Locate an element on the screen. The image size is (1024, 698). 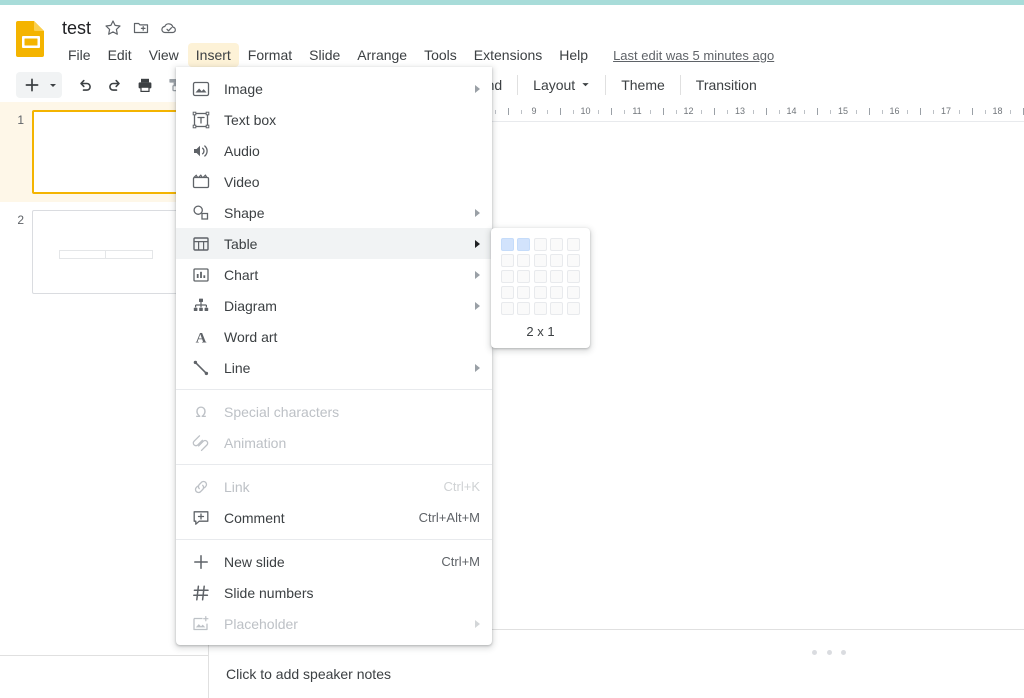
table-size-cell-2x1 is located at coordinates (524, 244).